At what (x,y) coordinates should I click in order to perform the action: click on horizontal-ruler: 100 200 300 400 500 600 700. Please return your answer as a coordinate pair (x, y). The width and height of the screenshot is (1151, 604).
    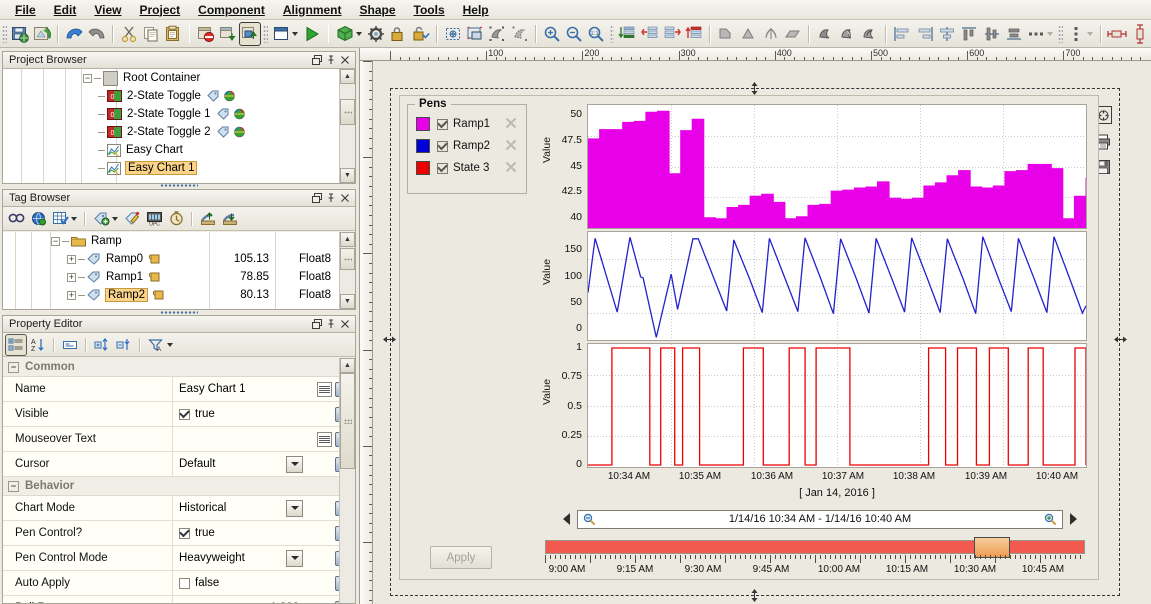
    Looking at the image, I should click on (755, 54).